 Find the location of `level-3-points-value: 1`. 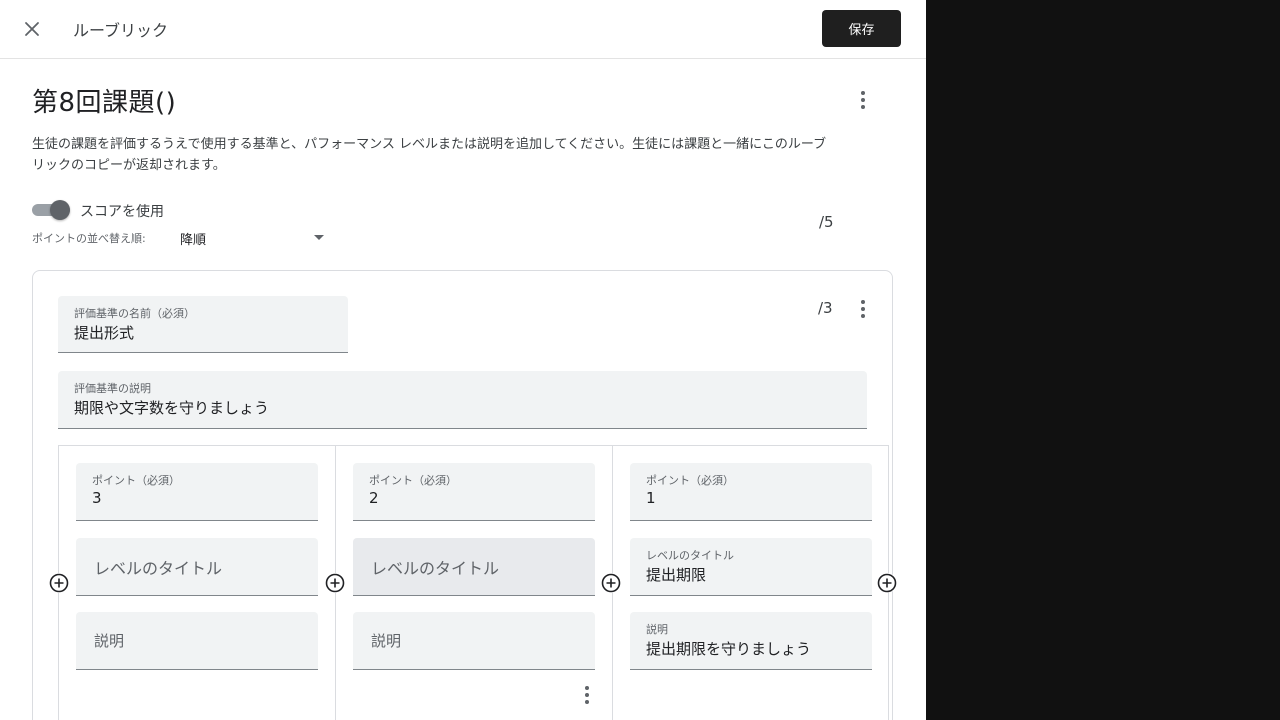

level-3-points-value: 1 is located at coordinates (651, 498).